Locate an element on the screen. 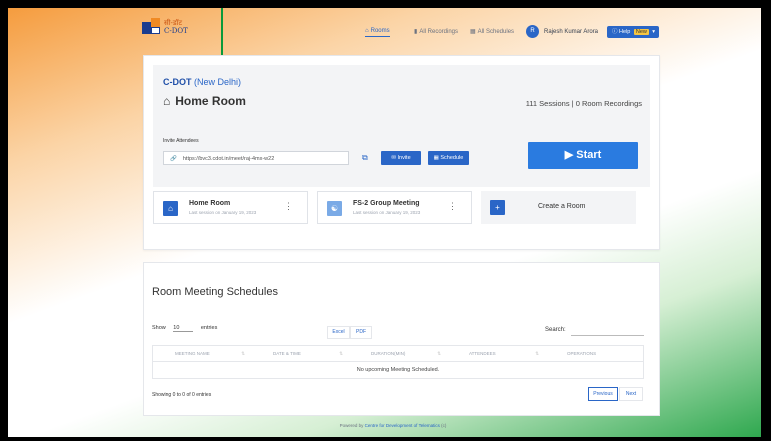 The image size is (771, 441). column-header-label: DATE & TIME is located at coordinates (287, 353).